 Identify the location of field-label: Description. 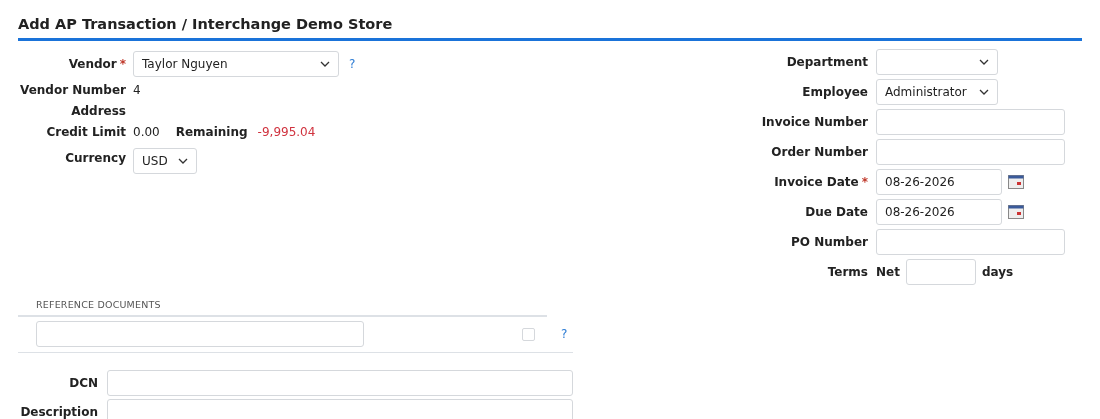
(59, 412).